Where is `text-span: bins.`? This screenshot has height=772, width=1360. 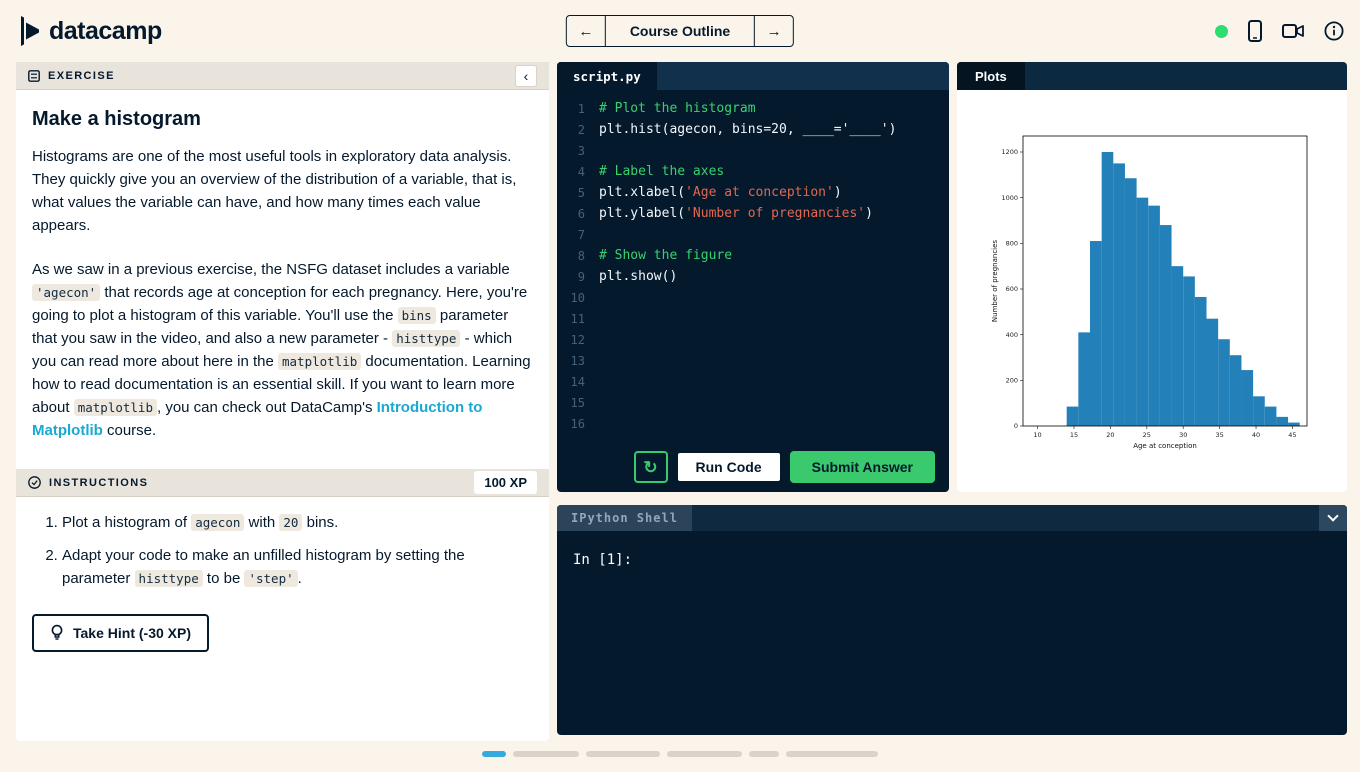
text-span: bins. is located at coordinates (320, 522).